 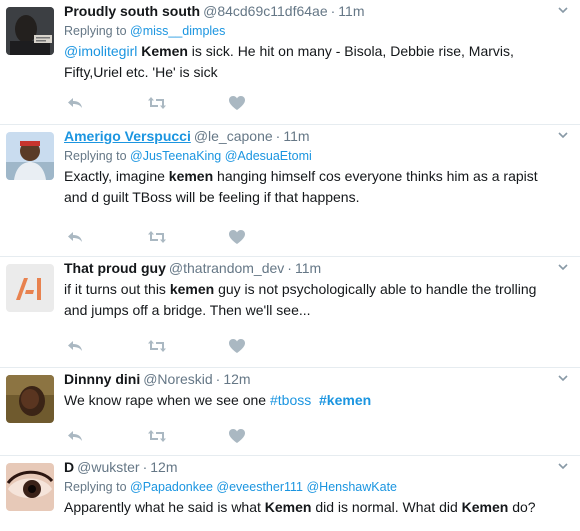 I want to click on text-span: do?, so click(x=522, y=507).